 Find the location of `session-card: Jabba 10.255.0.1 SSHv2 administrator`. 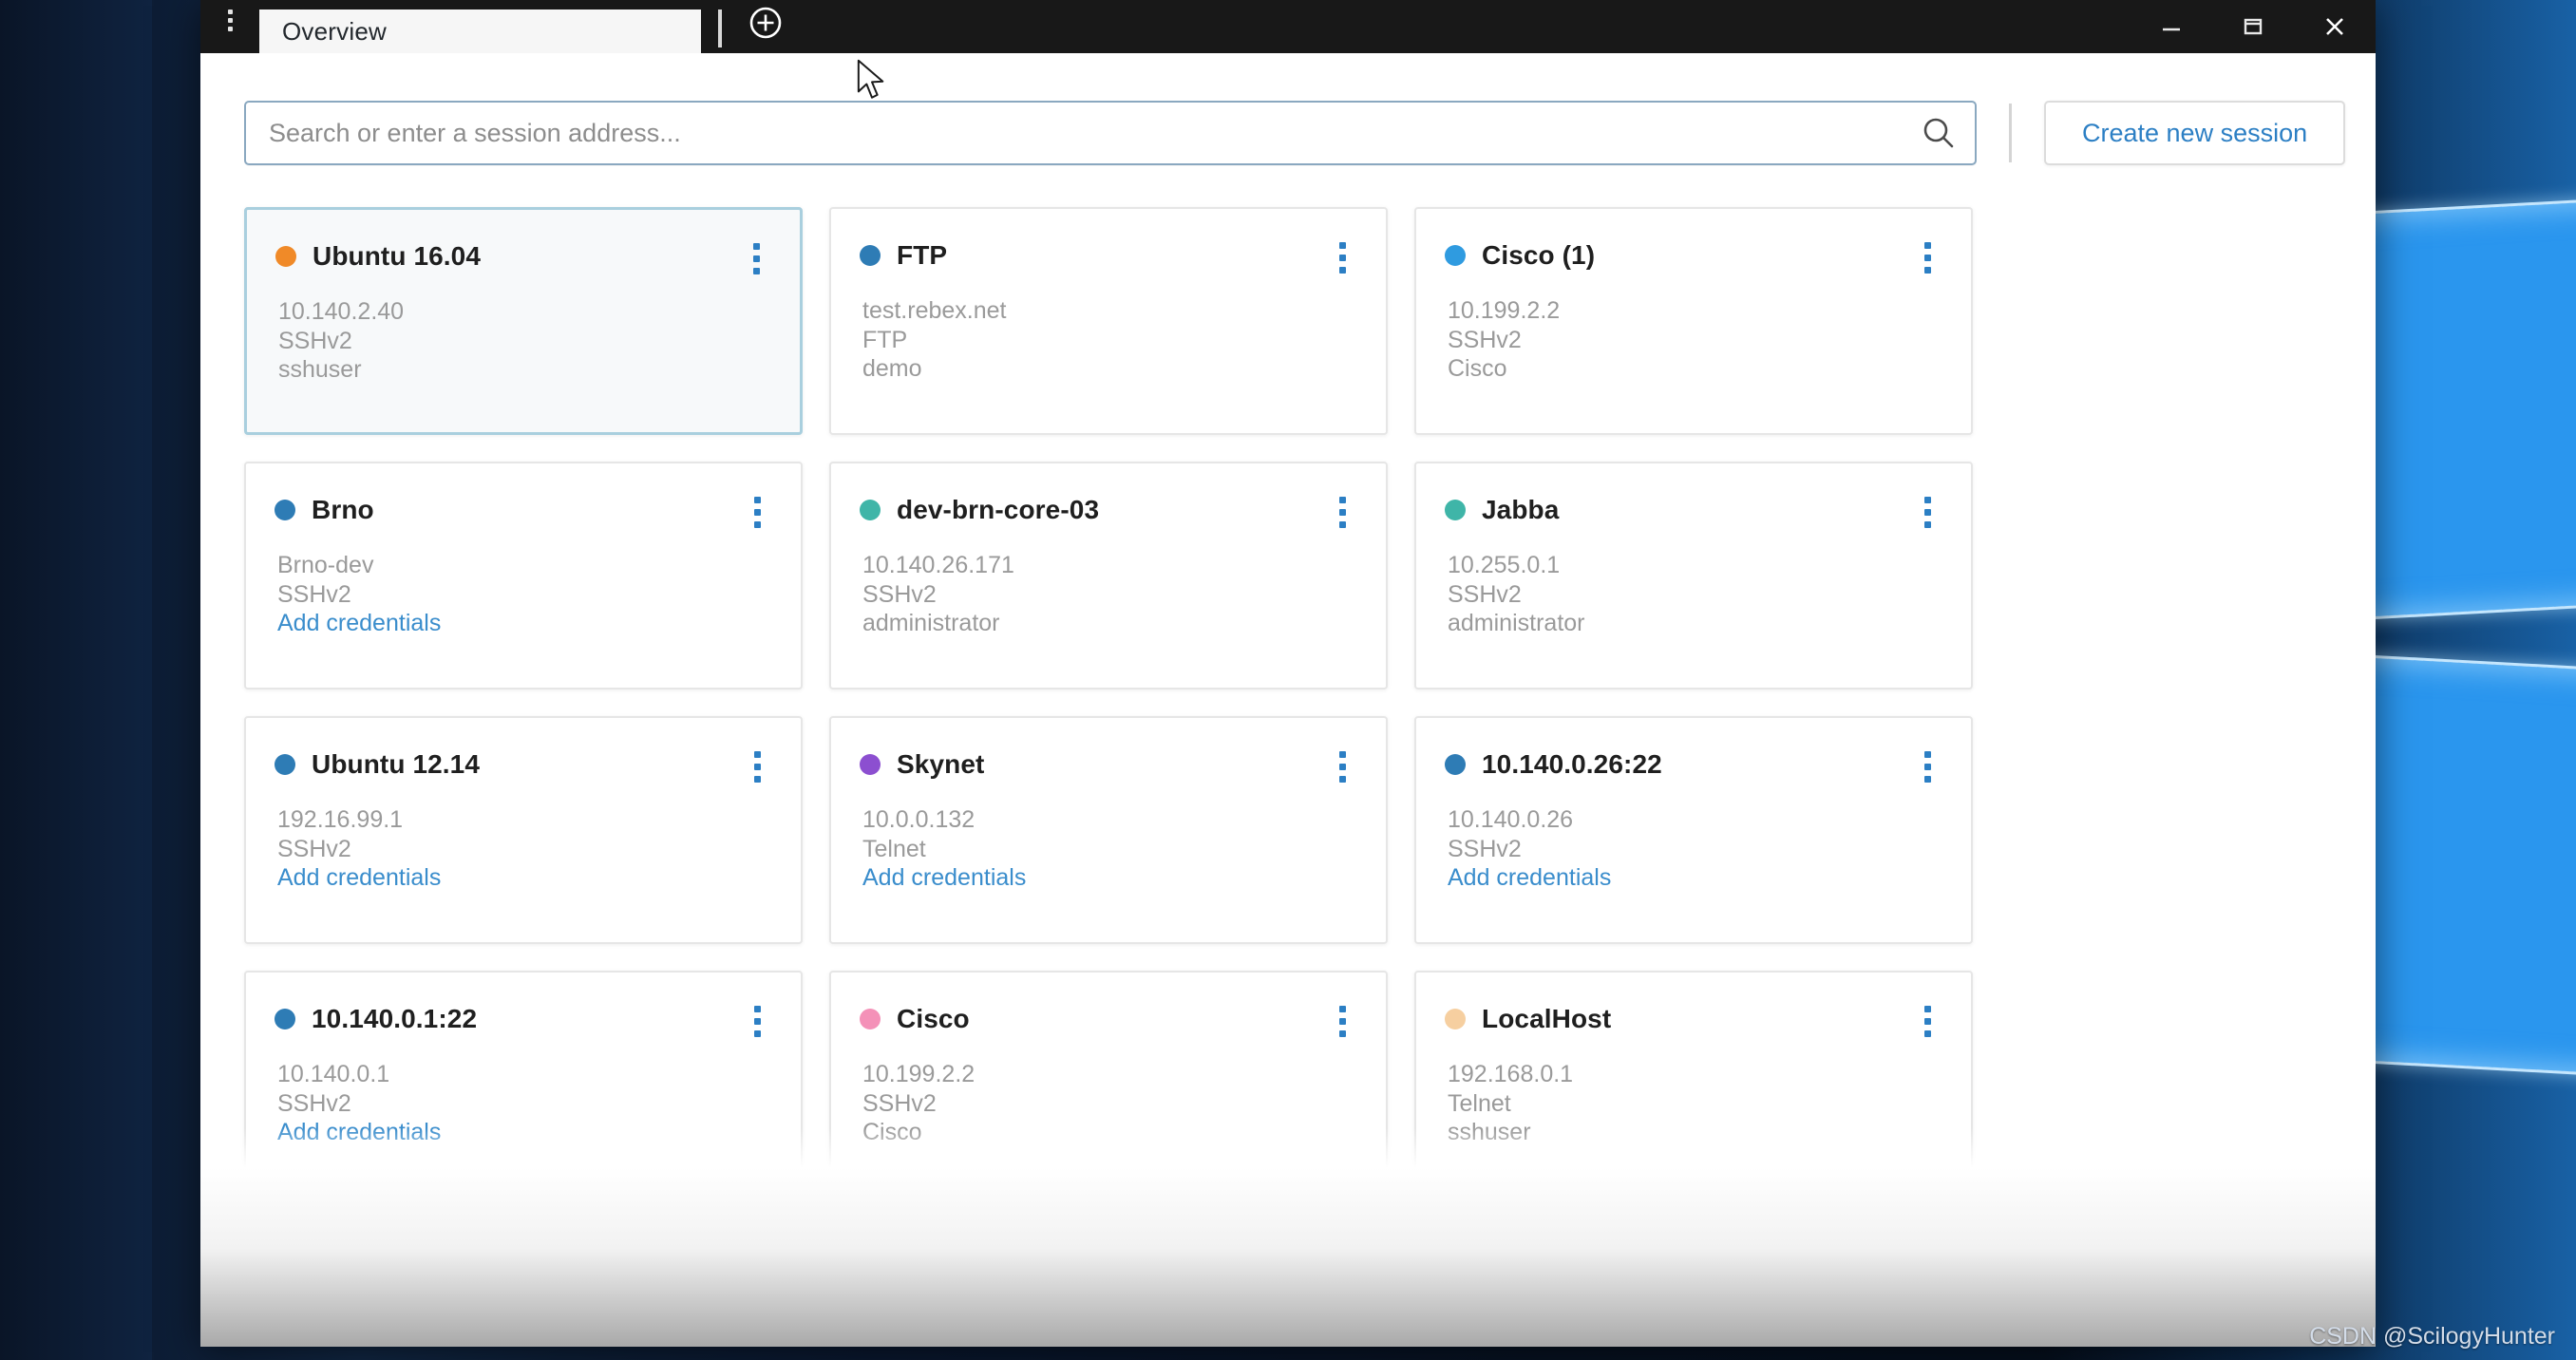

session-card: Jabba 10.255.0.1 SSHv2 administrator is located at coordinates (1693, 575).